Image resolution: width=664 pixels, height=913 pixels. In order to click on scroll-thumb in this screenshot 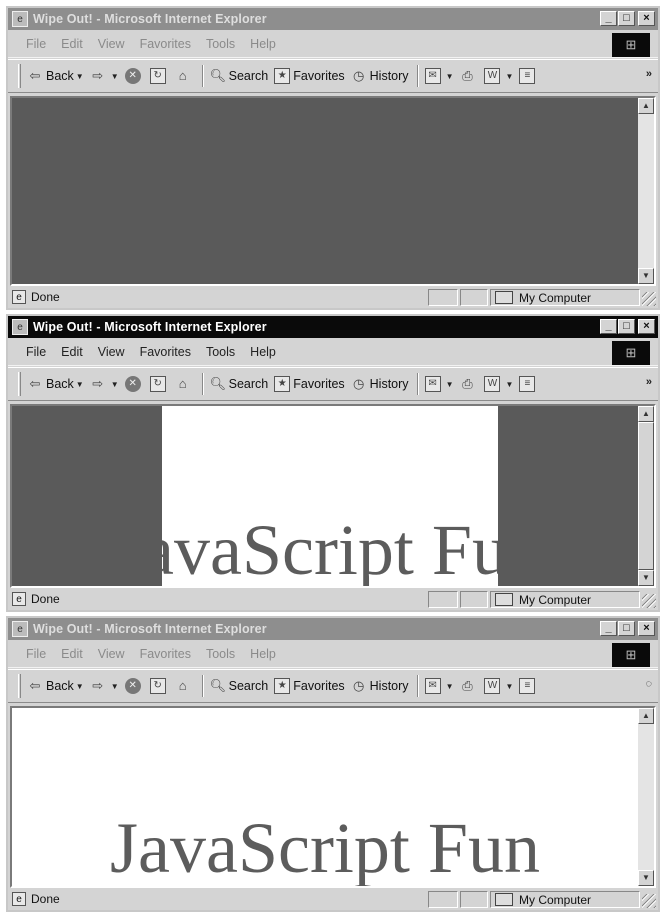, I will do `click(646, 496)`.